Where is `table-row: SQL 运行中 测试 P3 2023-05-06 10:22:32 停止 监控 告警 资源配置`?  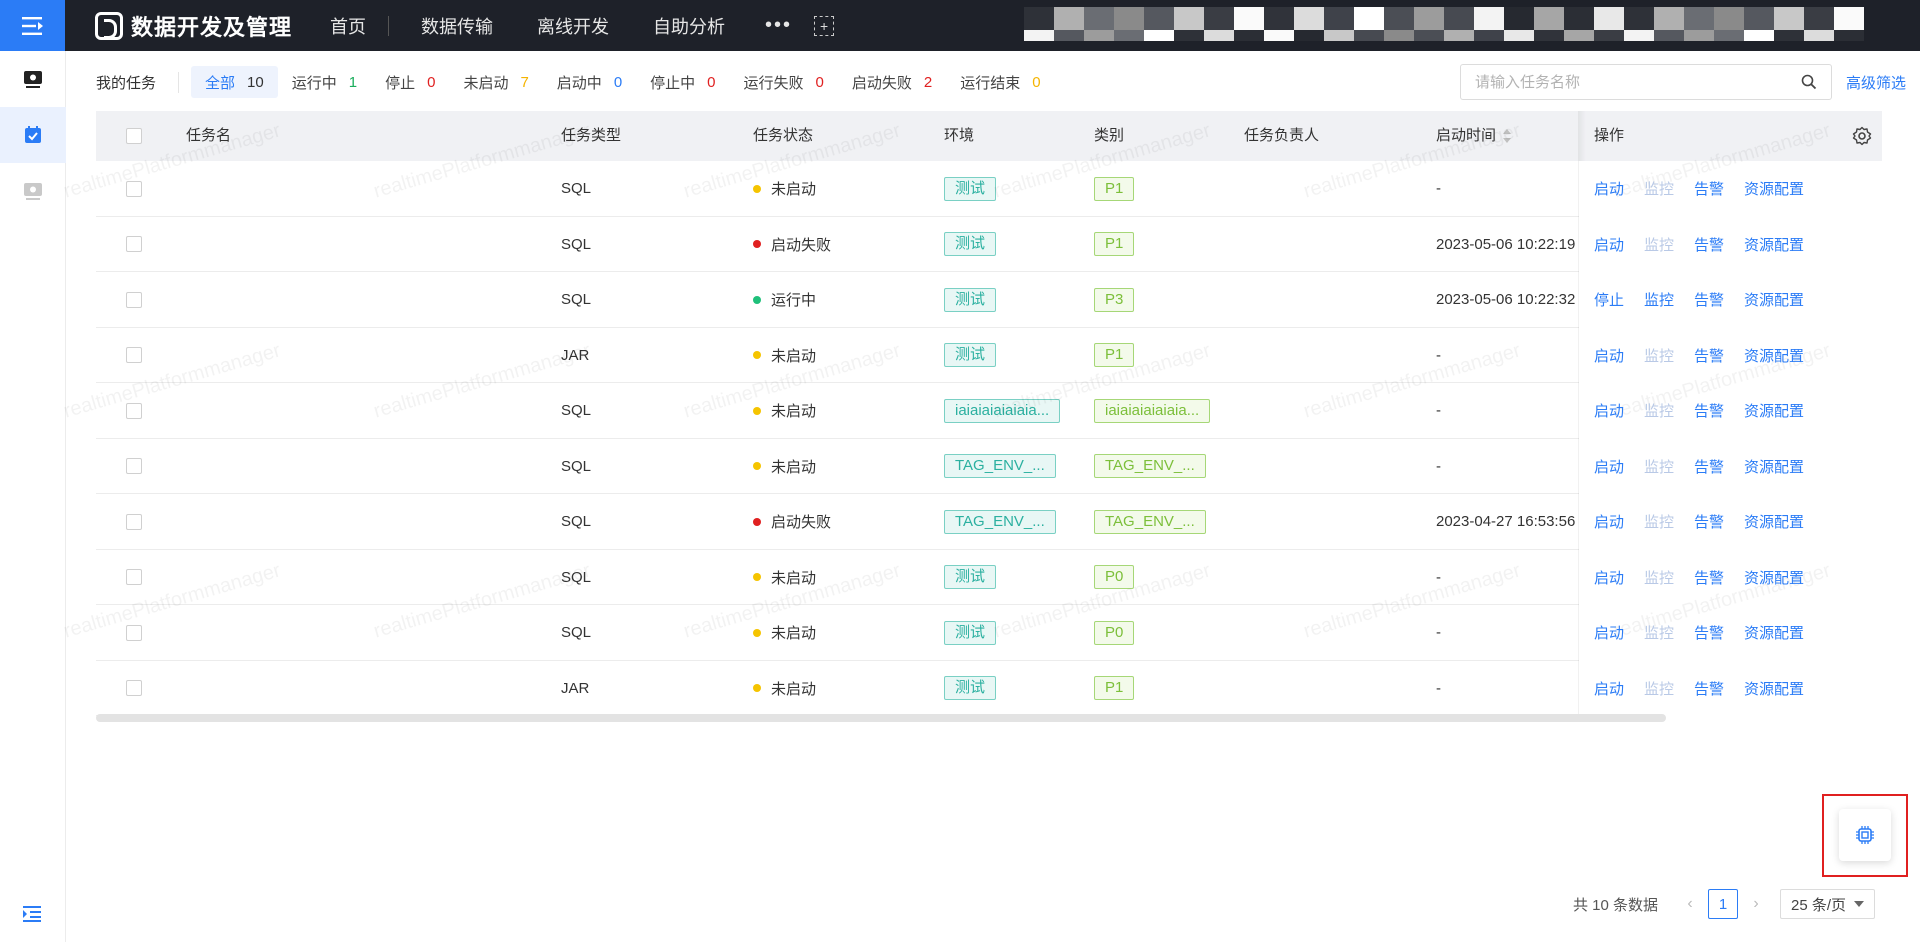
table-row: SQL 运行中 测试 P3 2023-05-06 10:22:32 停止 监控 告警 资源配置 is located at coordinates (989, 300).